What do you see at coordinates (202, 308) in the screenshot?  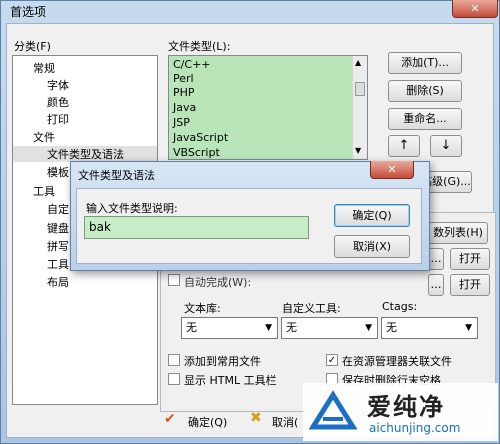 I see `textlib-label: 文本库:` at bounding box center [202, 308].